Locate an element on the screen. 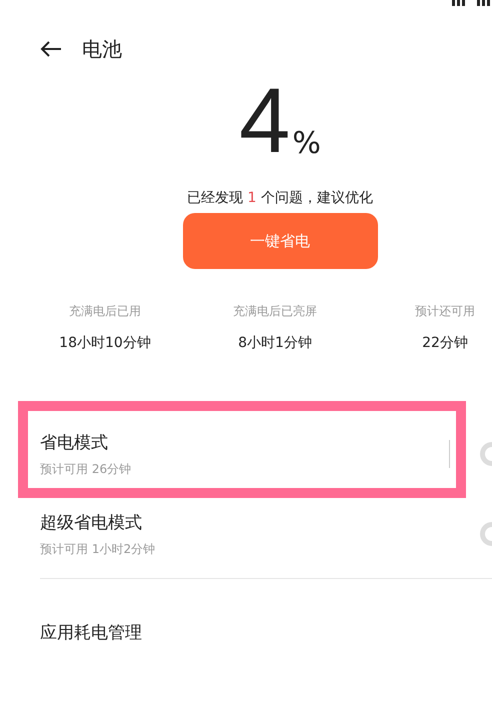  stat-label: 充满电后已亮屏 is located at coordinates (275, 311).